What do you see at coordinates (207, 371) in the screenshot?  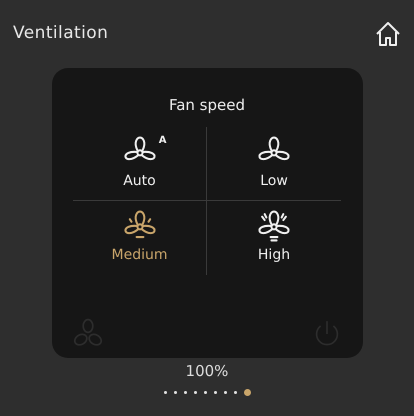 I see `percentage-label: 100%` at bounding box center [207, 371].